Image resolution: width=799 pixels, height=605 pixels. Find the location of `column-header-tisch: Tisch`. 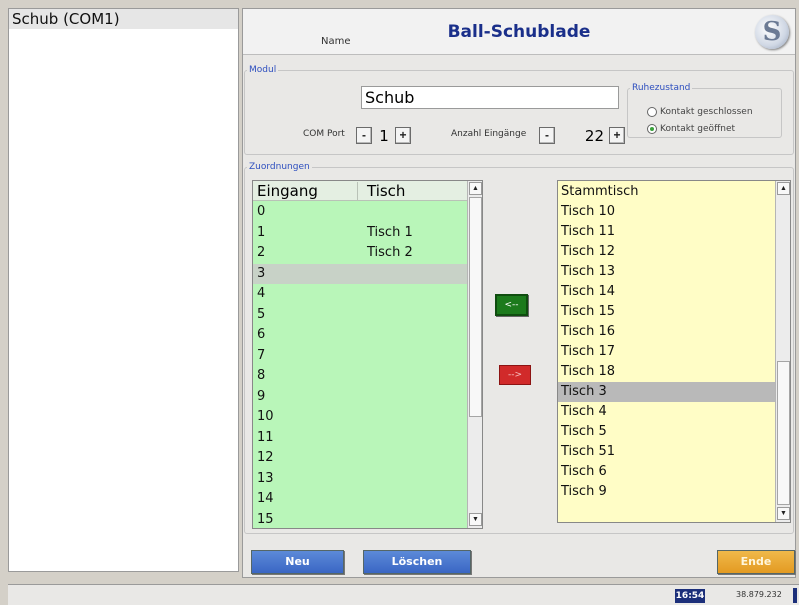

column-header-tisch: Tisch is located at coordinates (381, 191).